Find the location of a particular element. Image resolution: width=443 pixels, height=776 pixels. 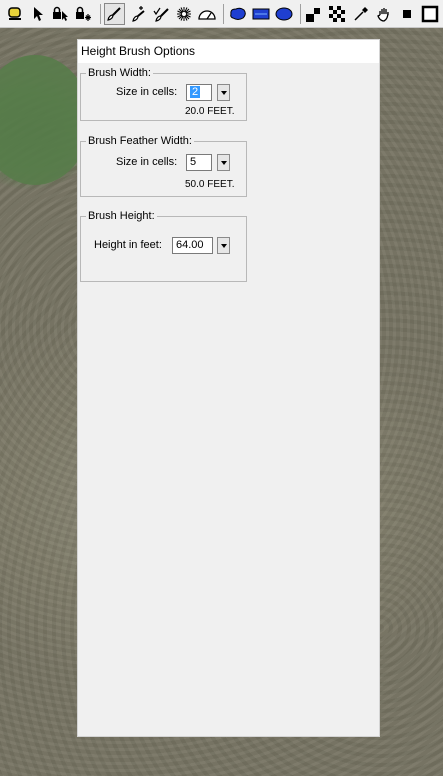

brush-width-feet: 20.0 FEET. is located at coordinates (210, 111).